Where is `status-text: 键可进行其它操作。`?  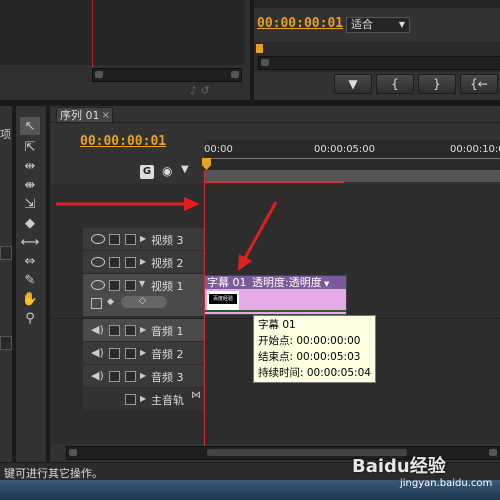
status-text: 键可进行其它操作。 is located at coordinates (53, 473).